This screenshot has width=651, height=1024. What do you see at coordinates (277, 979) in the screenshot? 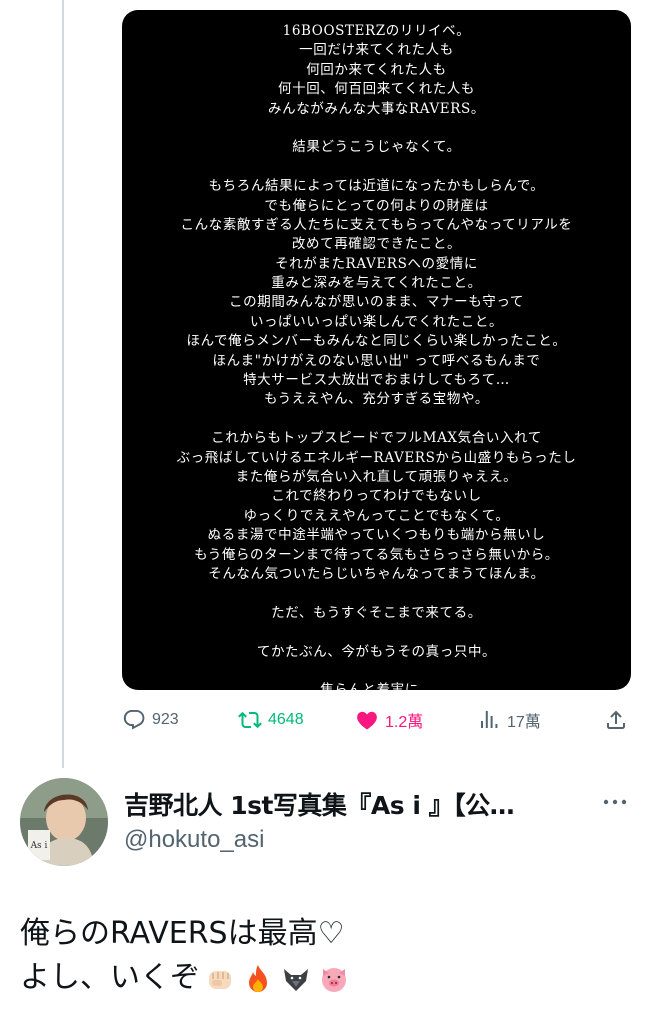
I see `emoji-row` at bounding box center [277, 979].